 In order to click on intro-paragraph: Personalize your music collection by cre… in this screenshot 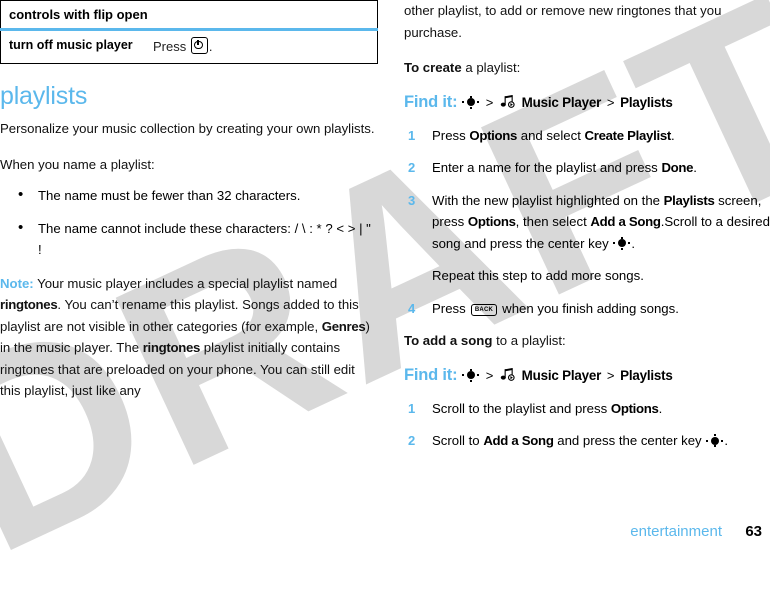, I will do `click(187, 128)`.